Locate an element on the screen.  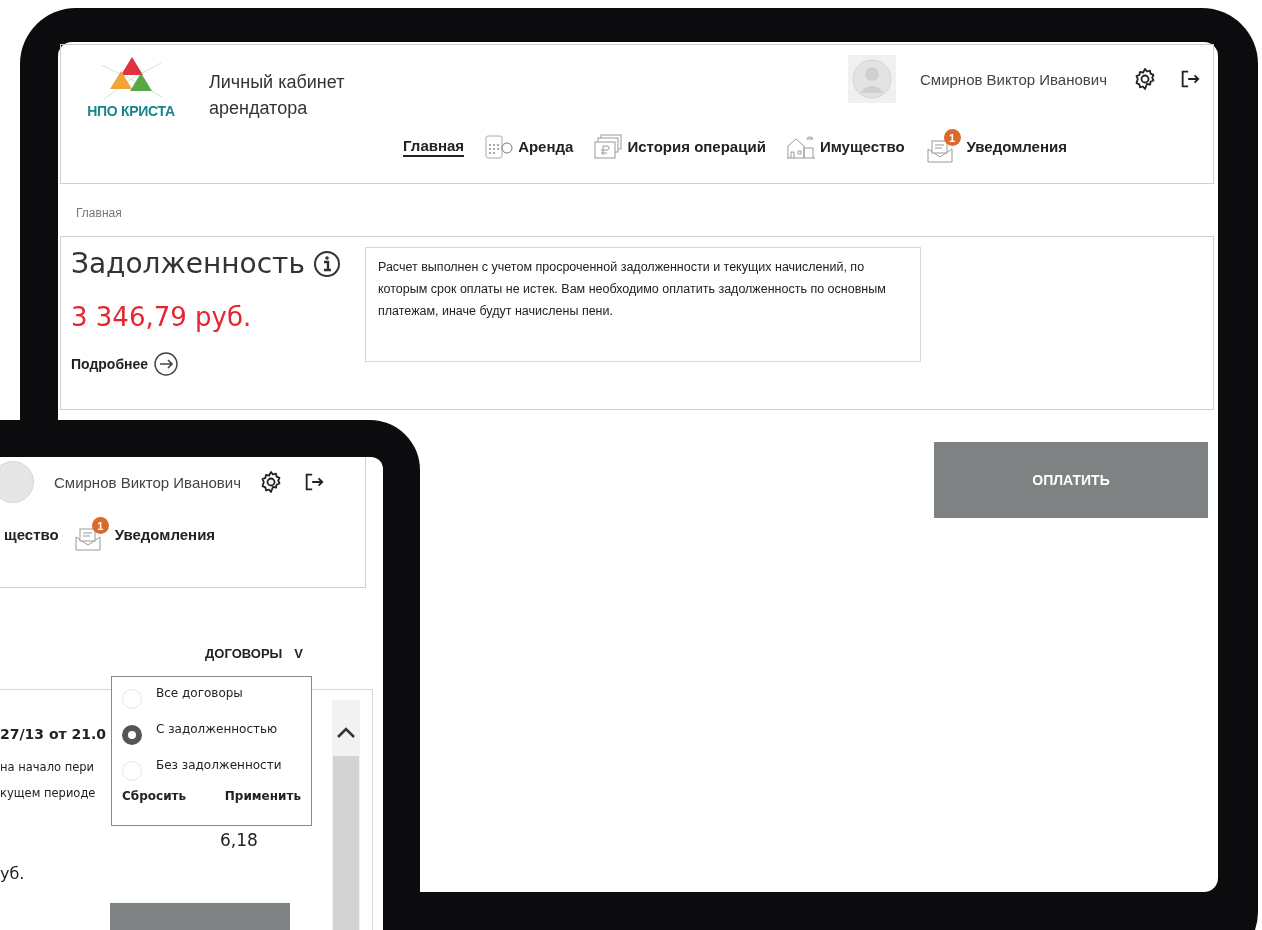
app-title: Личный кабинет арендатора is located at coordinates (277, 95).